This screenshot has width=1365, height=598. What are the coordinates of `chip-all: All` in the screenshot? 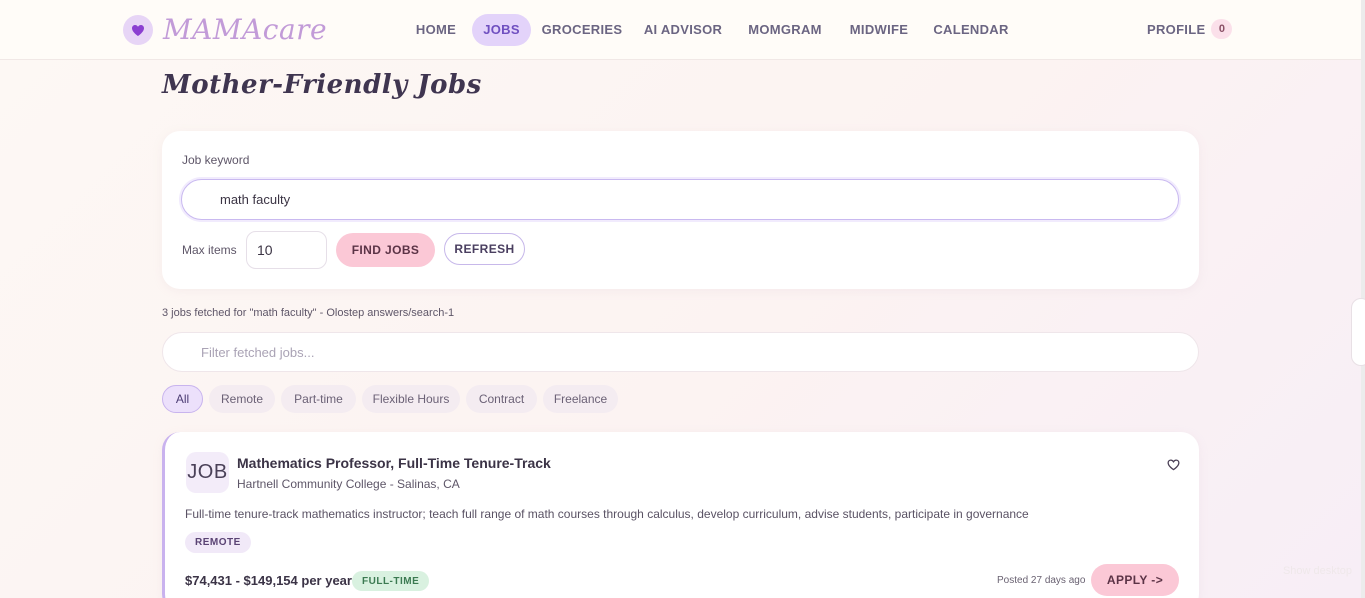 It's located at (182, 399).